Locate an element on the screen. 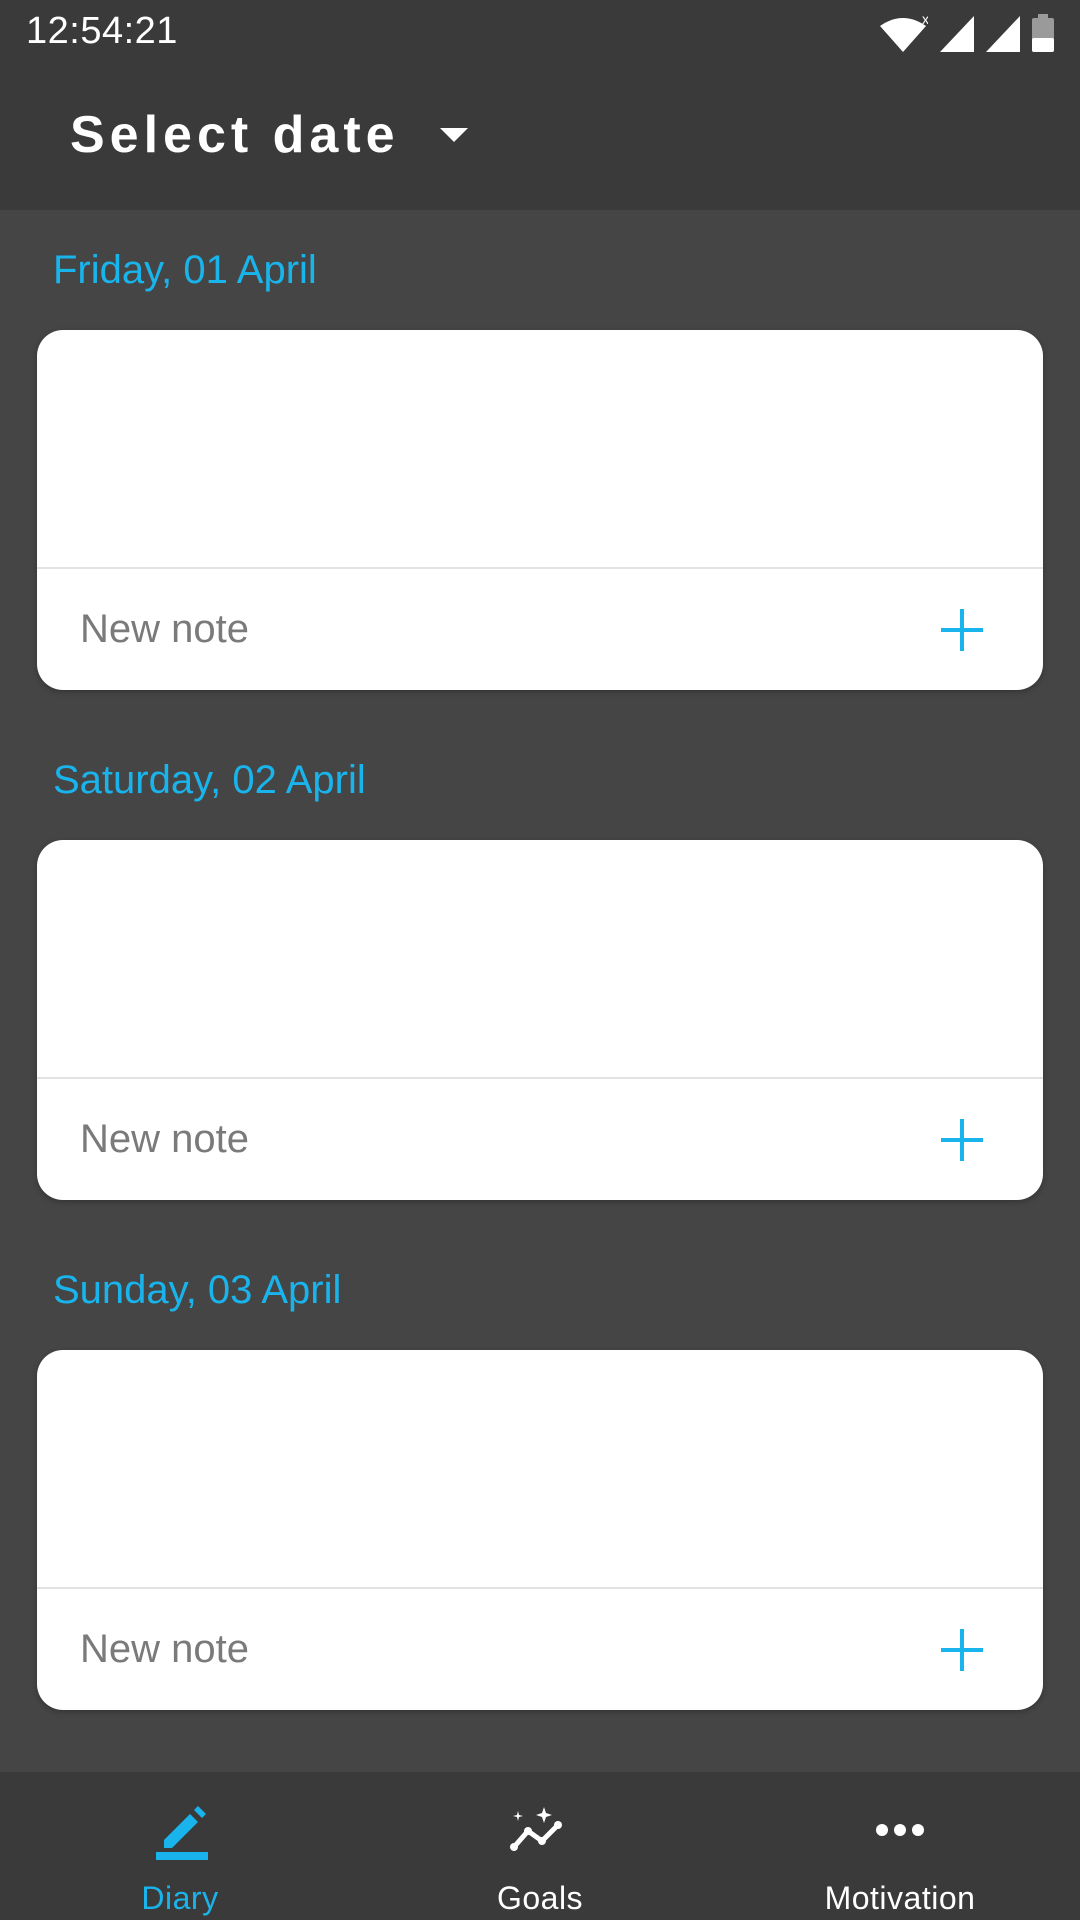  nav-item-motivation: Motivation is located at coordinates (900, 1846).